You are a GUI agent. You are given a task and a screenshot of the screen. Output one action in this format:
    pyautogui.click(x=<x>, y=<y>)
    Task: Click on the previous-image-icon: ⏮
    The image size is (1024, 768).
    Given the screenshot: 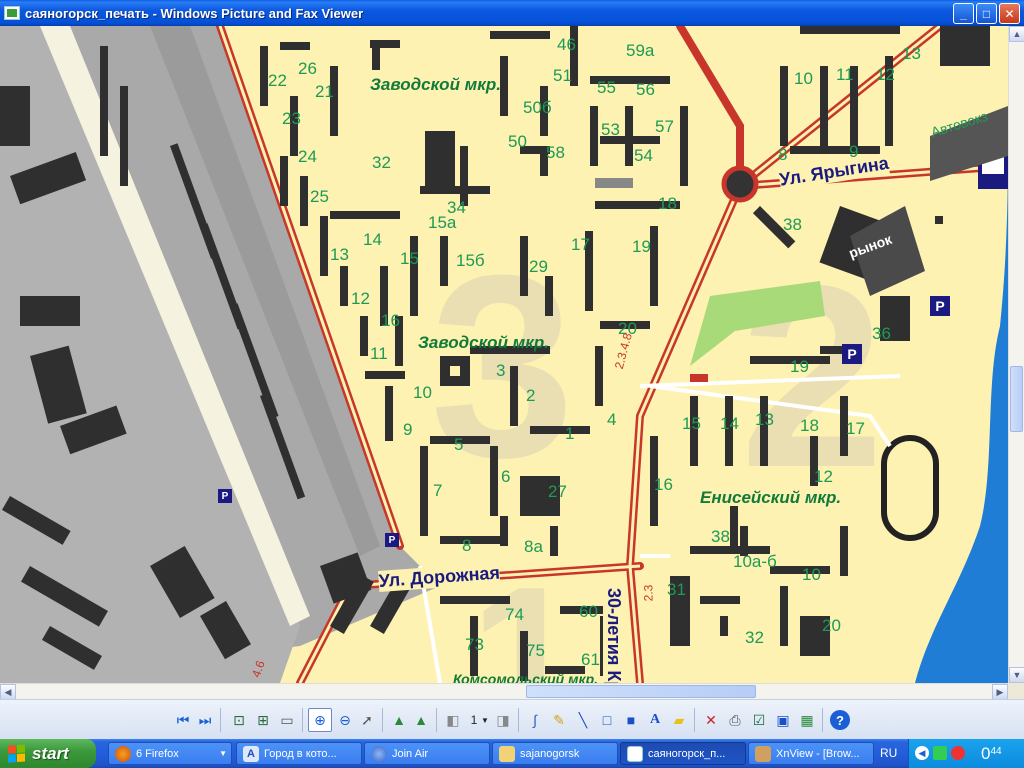 What is the action you would take?
    pyautogui.click(x=183, y=720)
    